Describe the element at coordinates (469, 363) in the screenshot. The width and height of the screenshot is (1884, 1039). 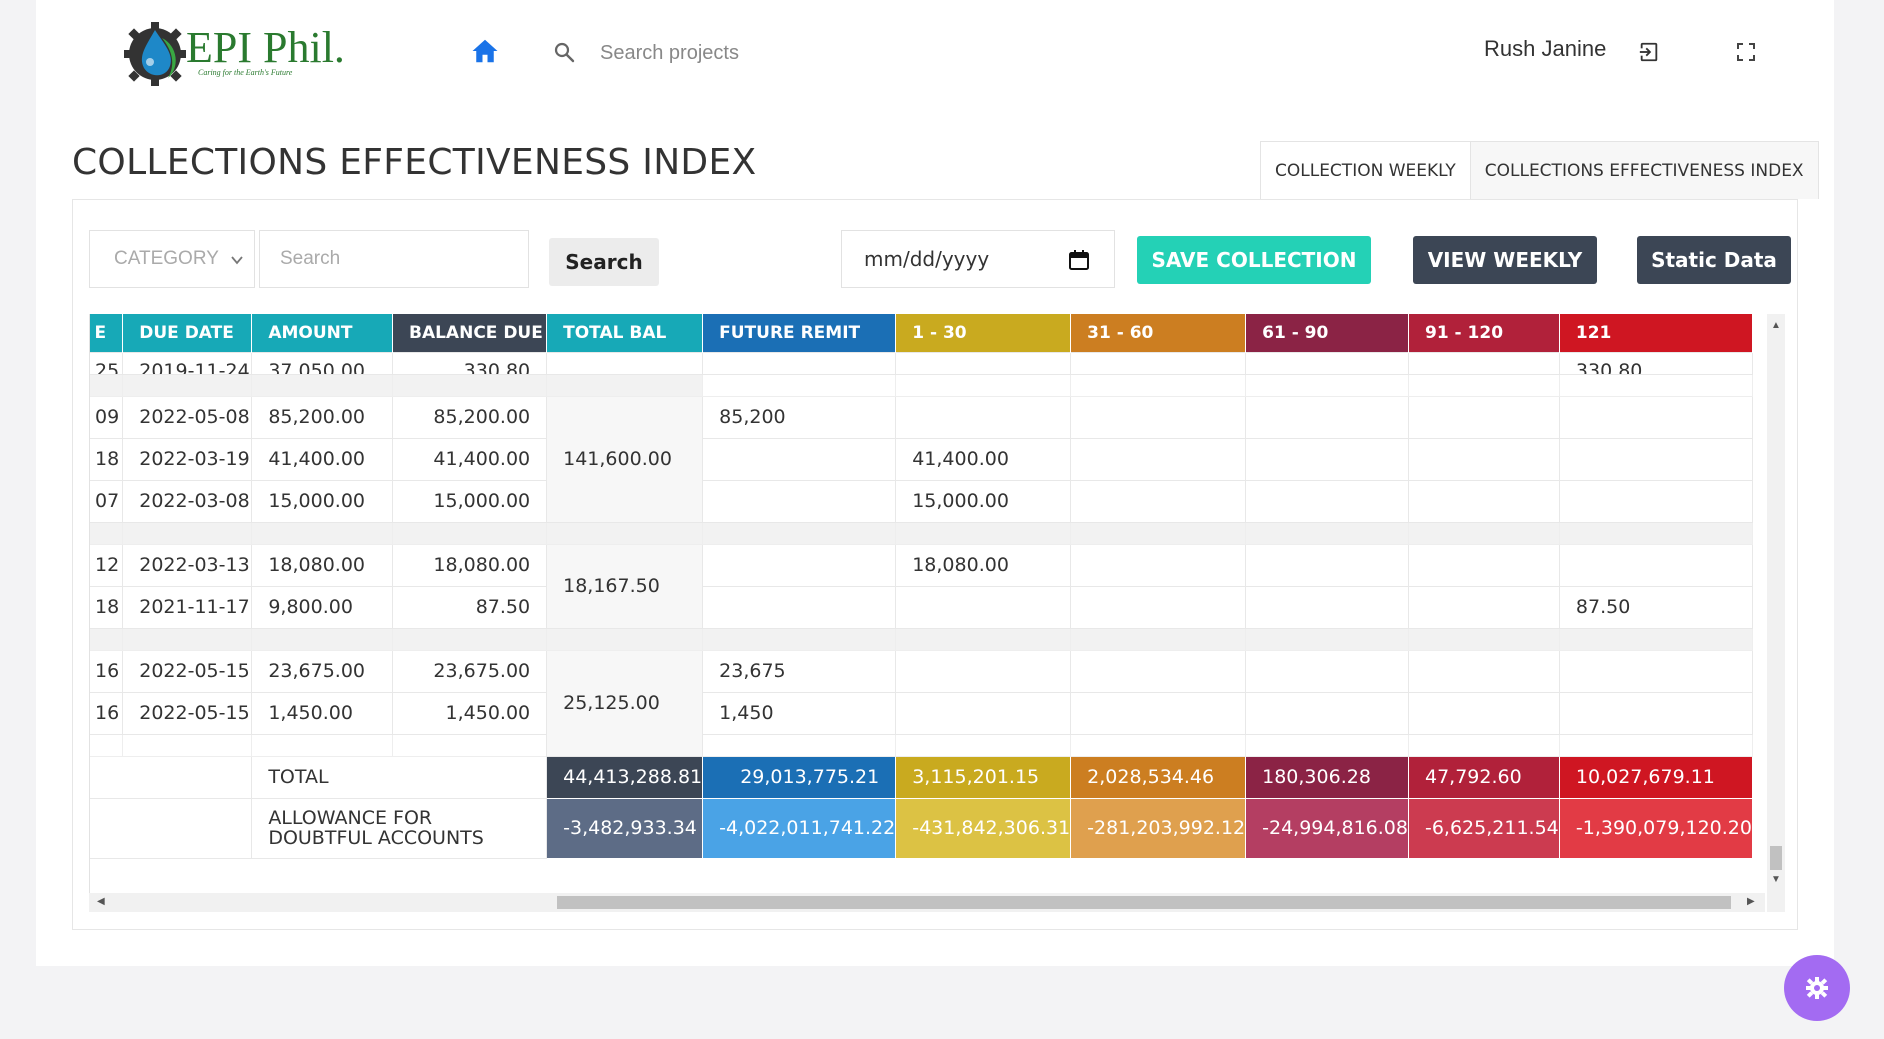
I see `cell-balance-due: 330.80` at that location.